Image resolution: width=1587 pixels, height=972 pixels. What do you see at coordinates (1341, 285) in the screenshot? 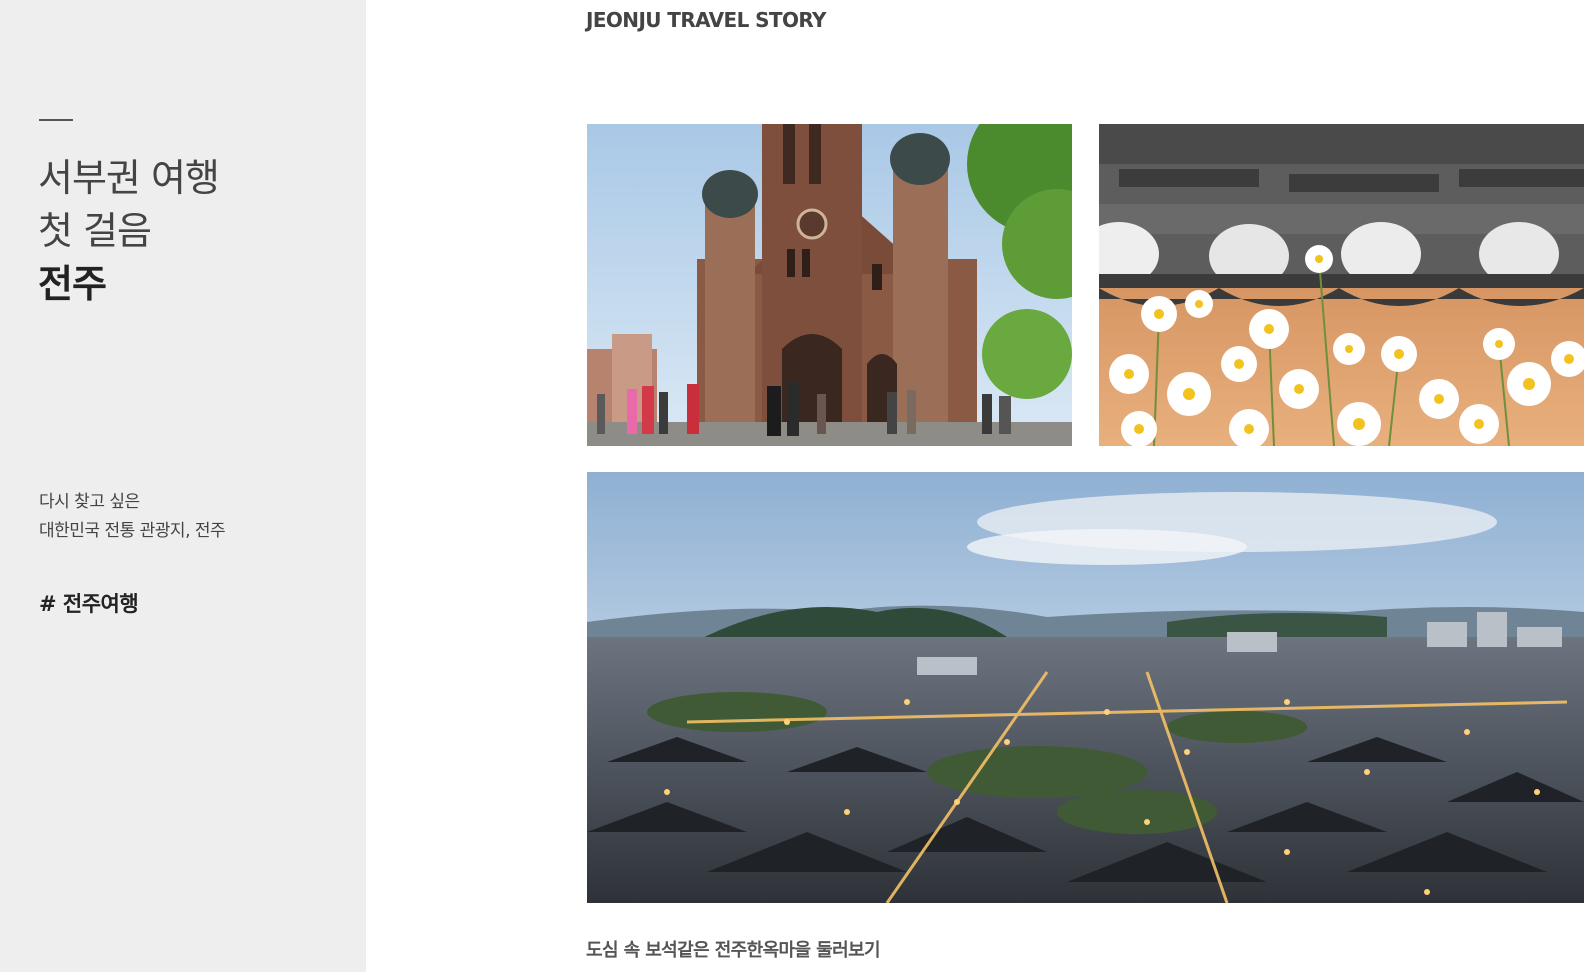
I see `daisy-flowers-photo` at bounding box center [1341, 285].